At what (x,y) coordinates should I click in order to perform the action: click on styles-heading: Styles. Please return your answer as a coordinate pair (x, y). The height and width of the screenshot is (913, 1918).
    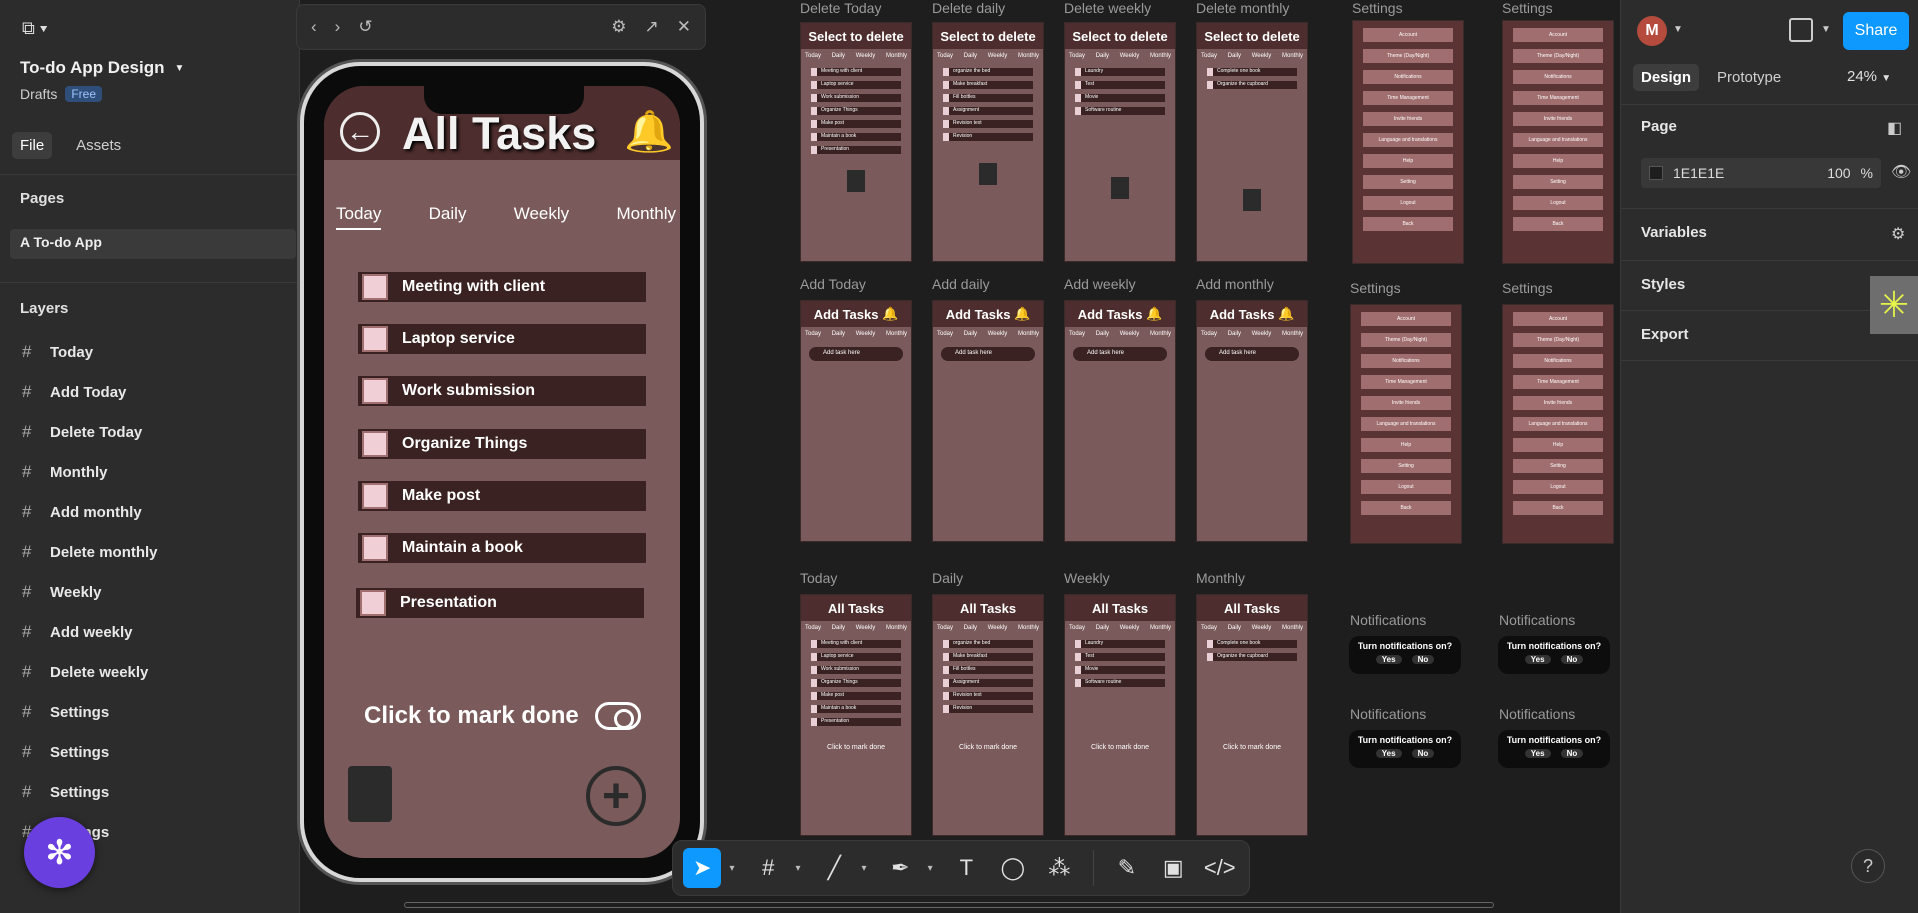
    Looking at the image, I should click on (1663, 284).